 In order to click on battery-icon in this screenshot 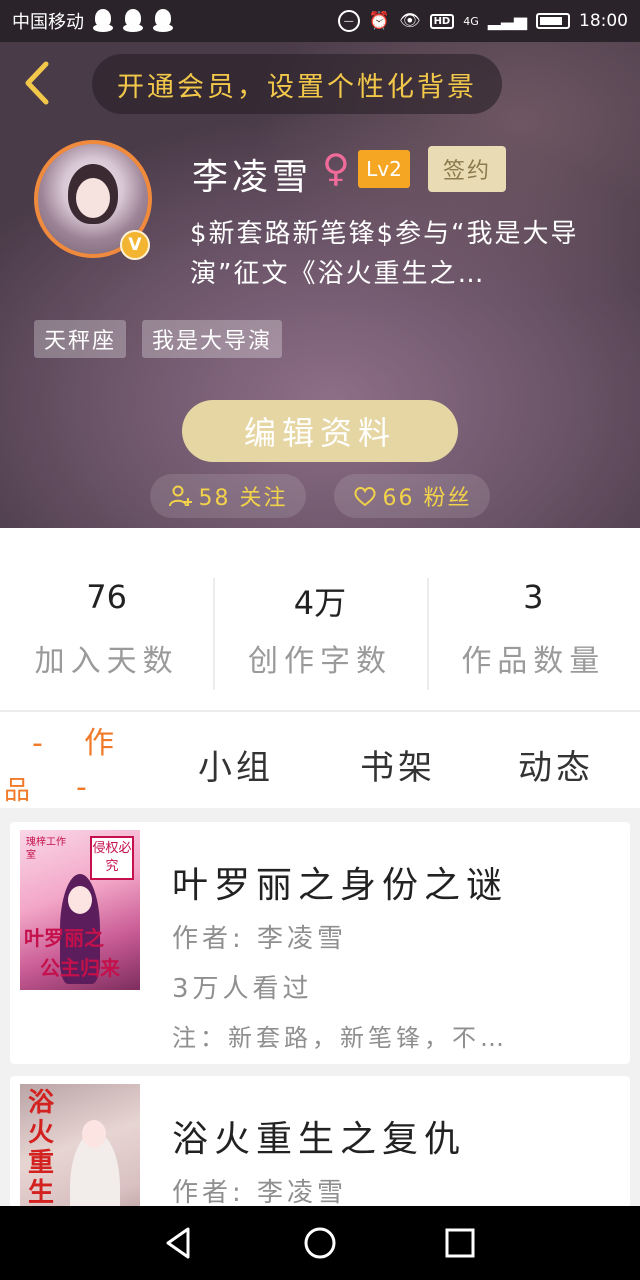, I will do `click(553, 21)`.